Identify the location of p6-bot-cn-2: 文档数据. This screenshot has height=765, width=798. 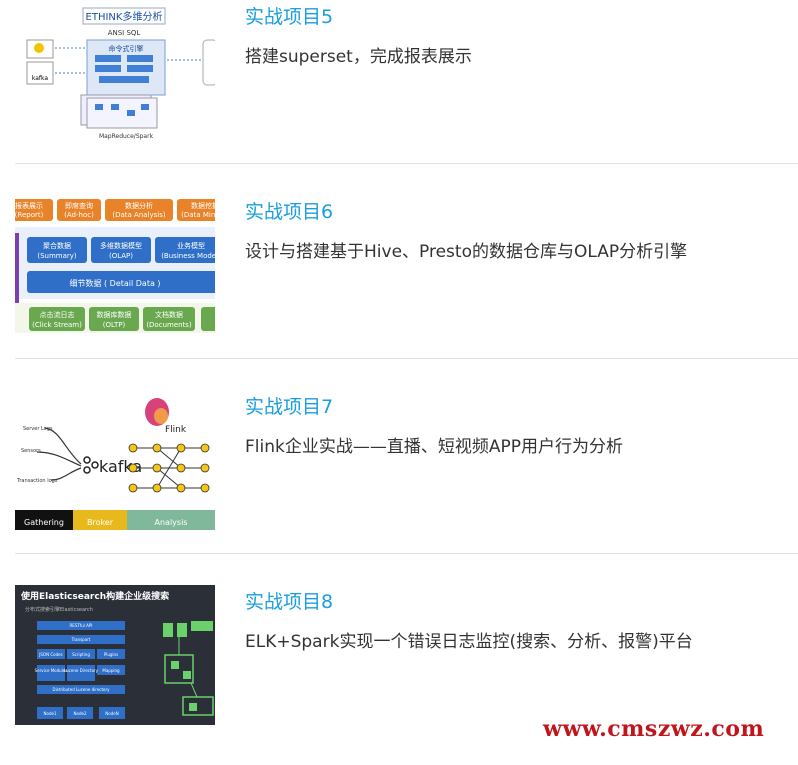
(169, 314).